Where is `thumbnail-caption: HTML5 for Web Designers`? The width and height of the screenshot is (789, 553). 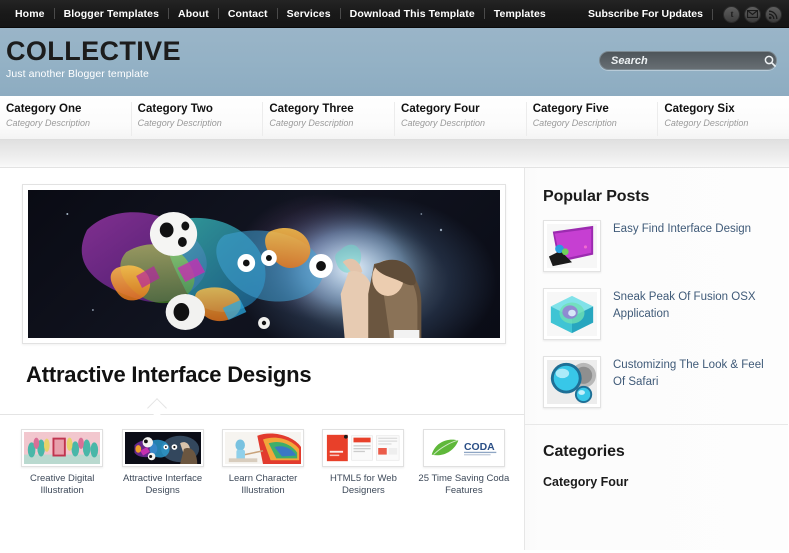
thumbnail-caption: HTML5 for Web Designers is located at coordinates (363, 485).